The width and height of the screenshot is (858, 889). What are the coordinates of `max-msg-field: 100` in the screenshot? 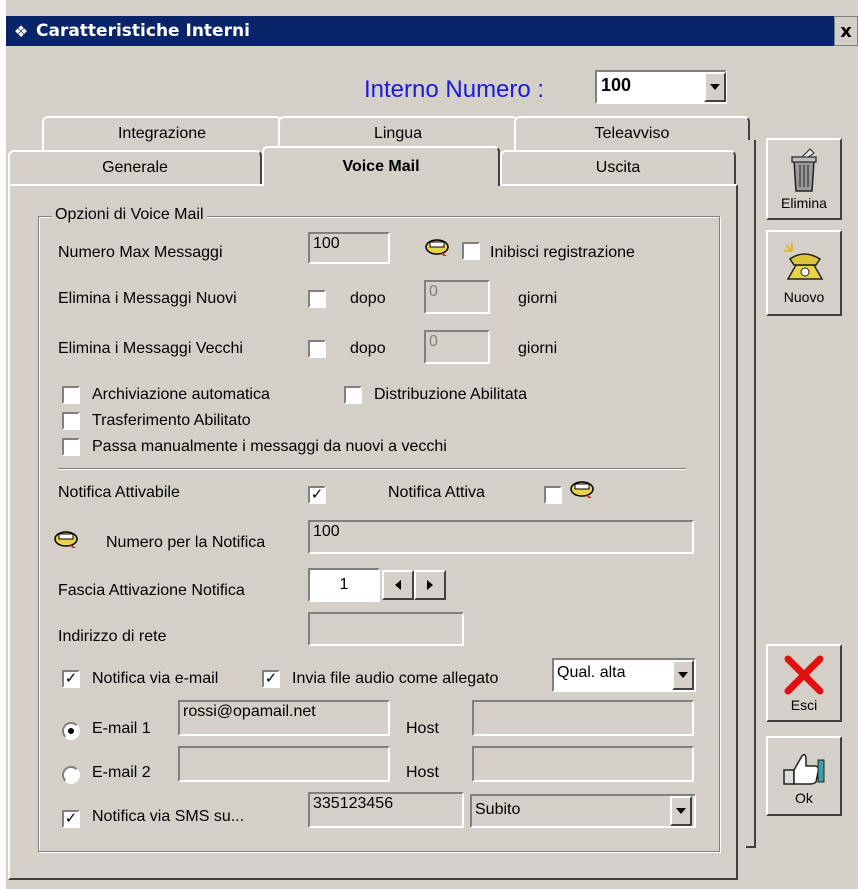 It's located at (349, 248).